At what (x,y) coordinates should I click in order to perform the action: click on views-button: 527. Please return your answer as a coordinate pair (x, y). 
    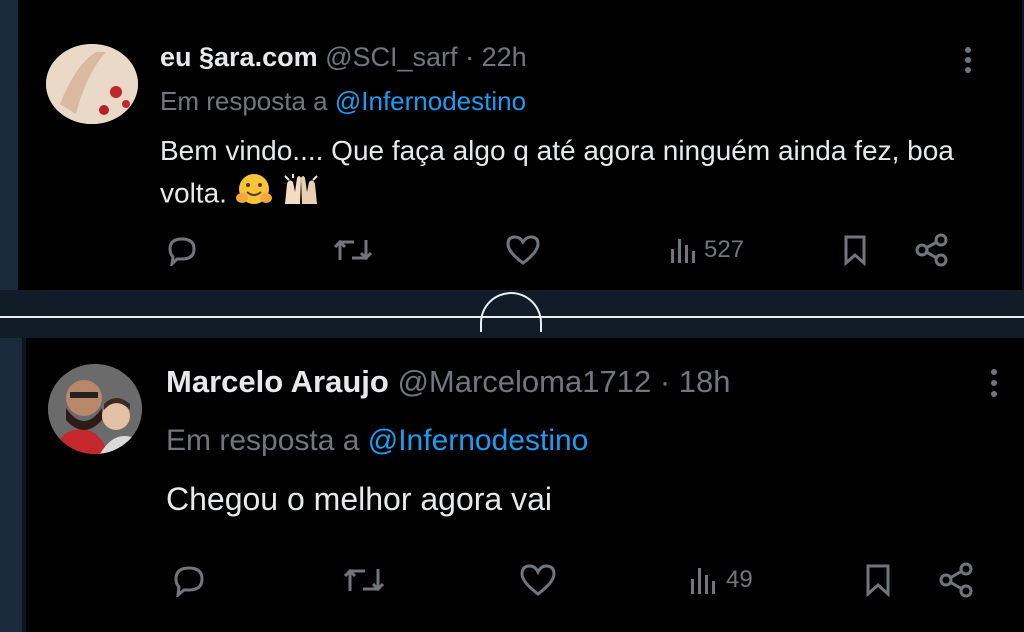
    Looking at the image, I should click on (706, 250).